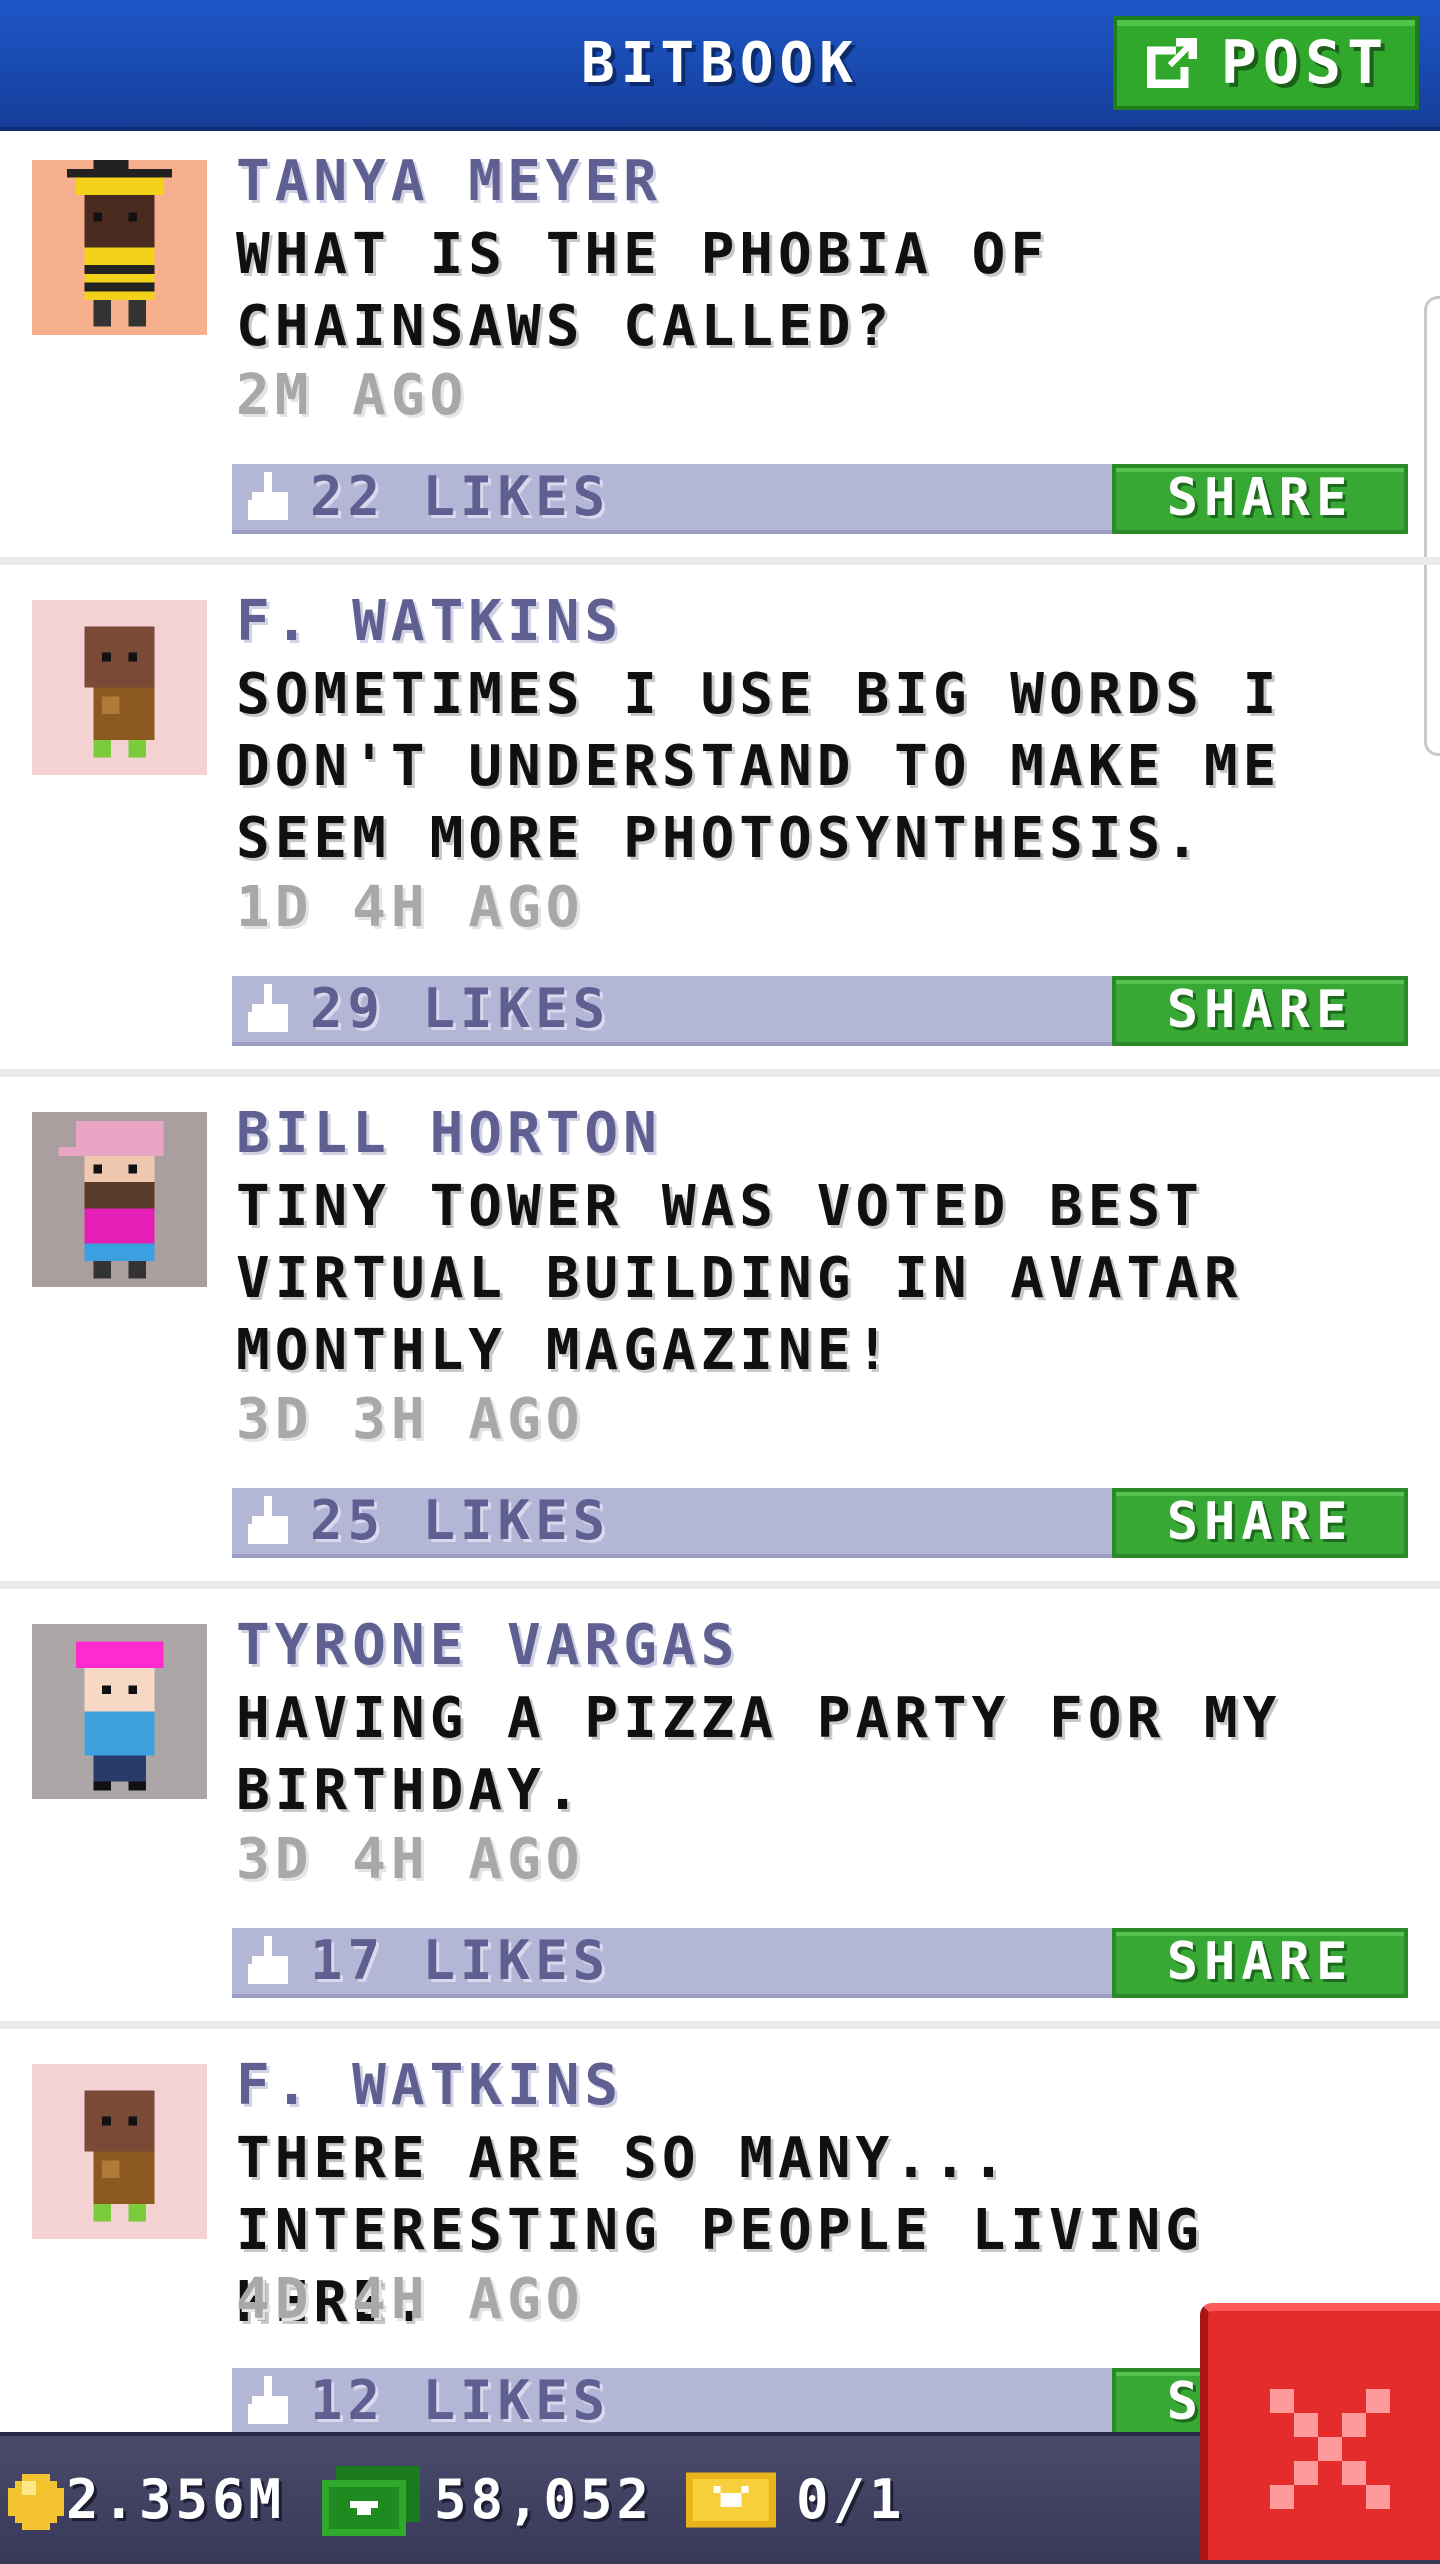 The height and width of the screenshot is (2564, 1440). I want to click on compose-icon, so click(1171, 63).